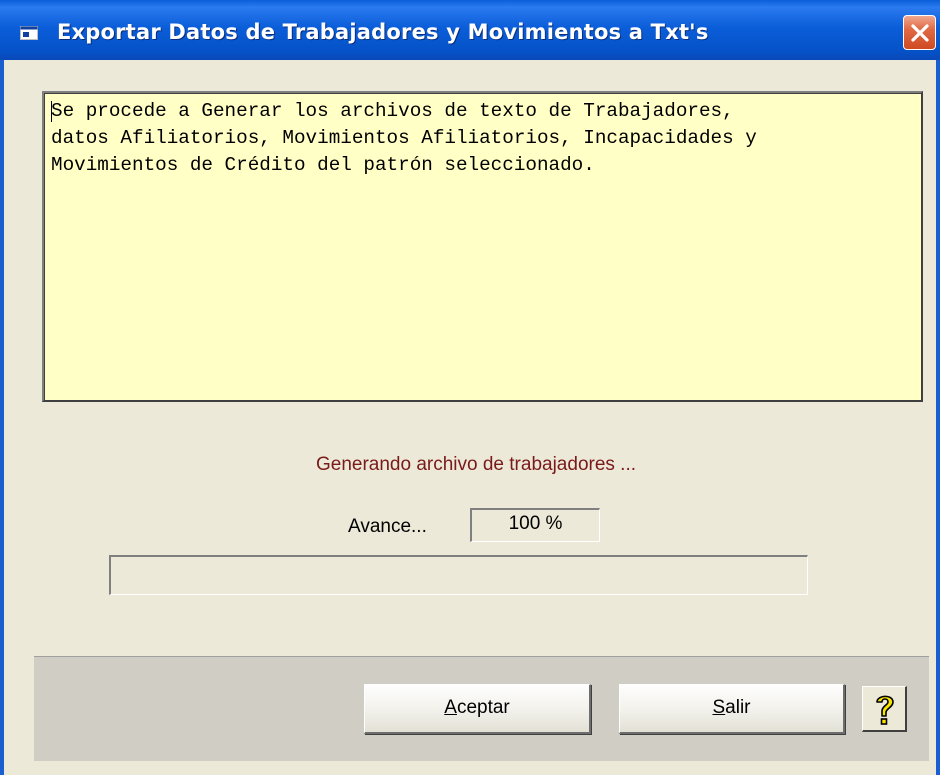  What do you see at coordinates (483, 707) in the screenshot?
I see `aceptar-label-rest: ceptar` at bounding box center [483, 707].